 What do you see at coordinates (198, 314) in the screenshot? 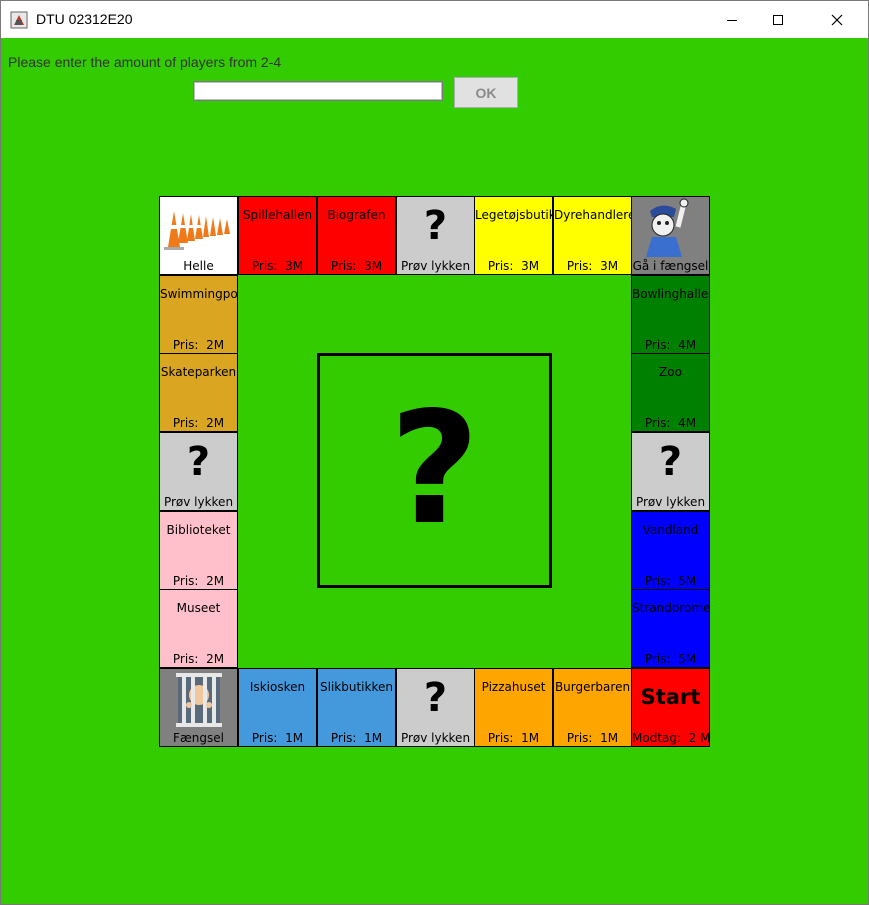
I see `field-swimmingpool: Swimmingpool Pris: 2M` at bounding box center [198, 314].